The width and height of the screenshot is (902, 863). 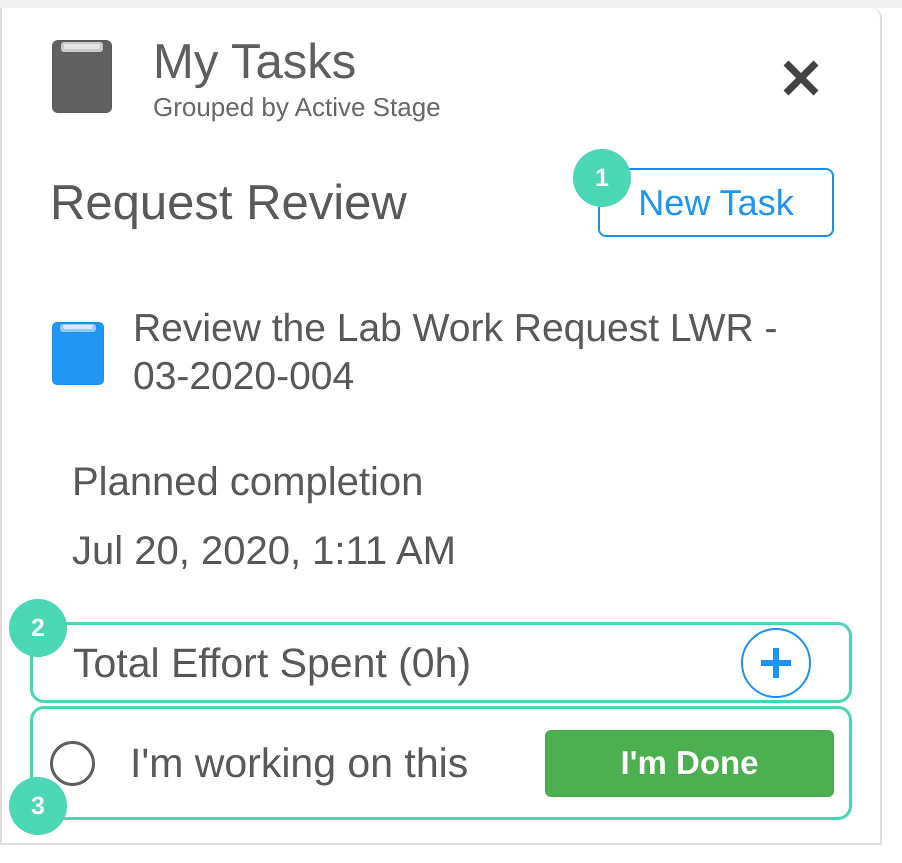 I want to click on done-button: I'm Done, so click(x=689, y=763).